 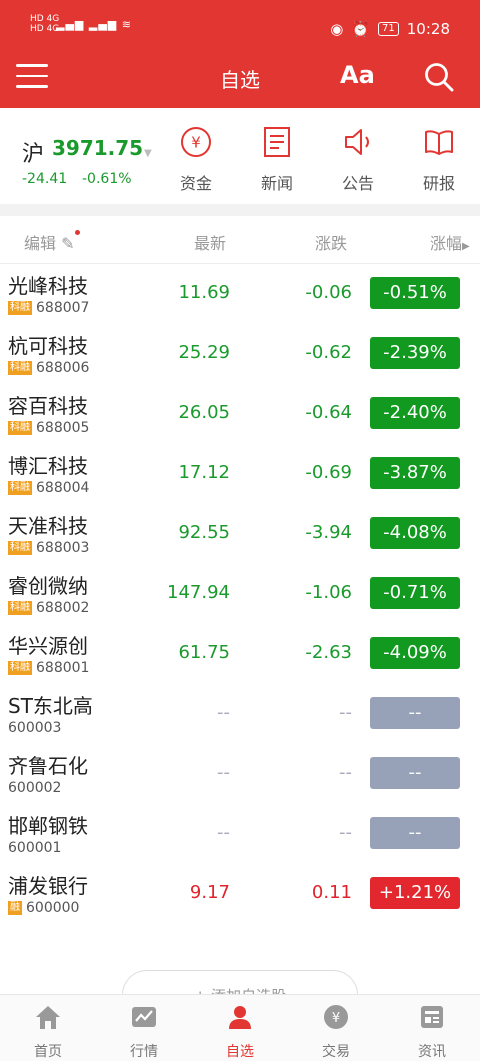 What do you see at coordinates (432, 1032) in the screenshot?
I see `tab-news: 资讯` at bounding box center [432, 1032].